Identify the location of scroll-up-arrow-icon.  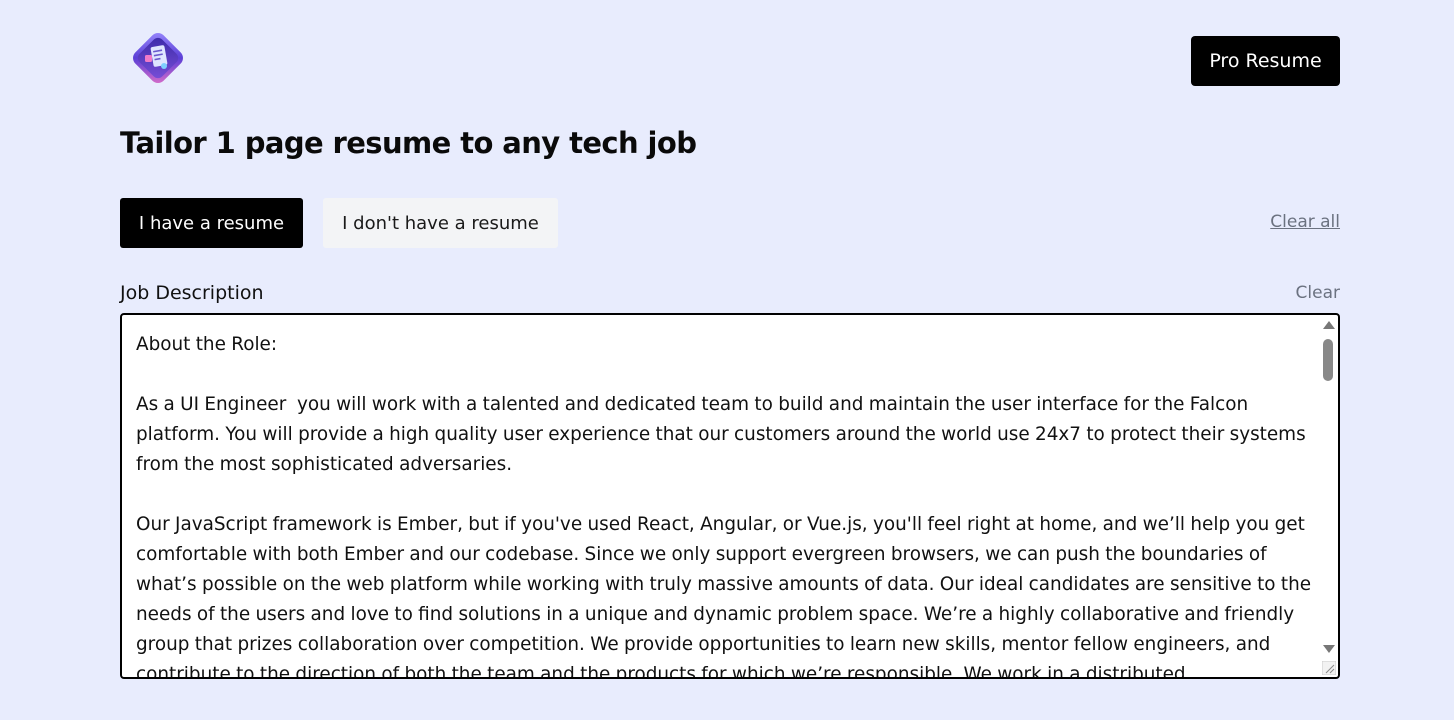
(1329, 325).